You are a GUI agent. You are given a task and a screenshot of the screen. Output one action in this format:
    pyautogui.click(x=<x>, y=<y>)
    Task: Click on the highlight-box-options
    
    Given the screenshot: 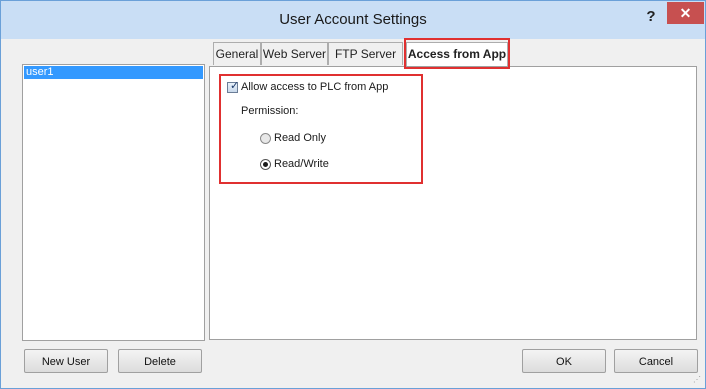 What is the action you would take?
    pyautogui.click(x=321, y=129)
    